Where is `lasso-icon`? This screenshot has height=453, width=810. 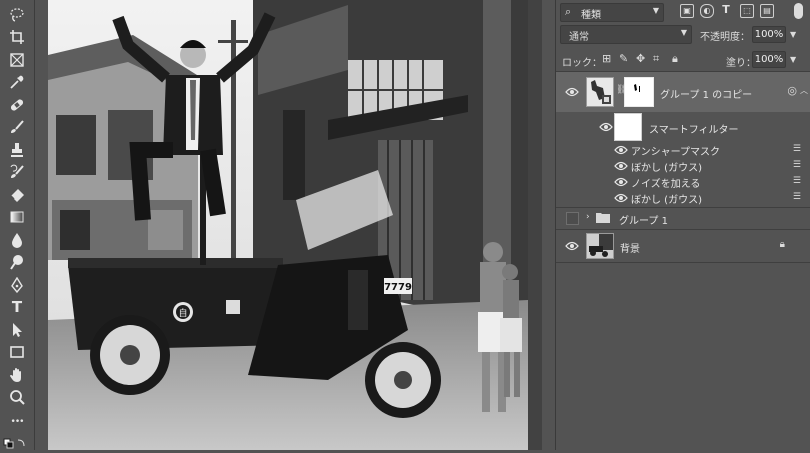
lasso-icon is located at coordinates (17, 15).